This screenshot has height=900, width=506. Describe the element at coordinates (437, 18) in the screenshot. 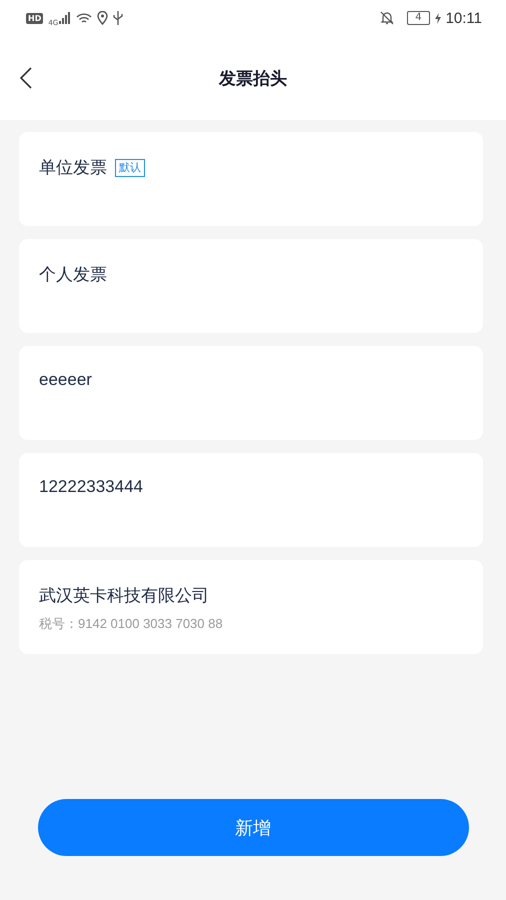

I see `charging-icon` at that location.